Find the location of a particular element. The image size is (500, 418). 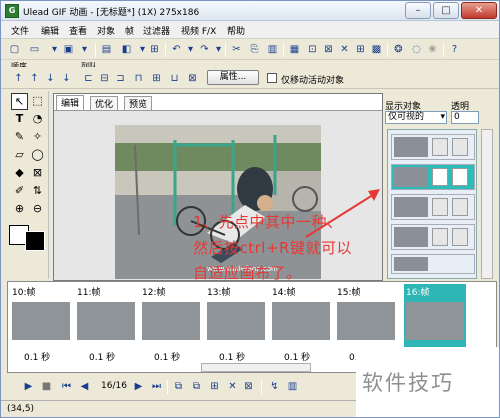

tab-optimize: 优化 is located at coordinates (104, 103).